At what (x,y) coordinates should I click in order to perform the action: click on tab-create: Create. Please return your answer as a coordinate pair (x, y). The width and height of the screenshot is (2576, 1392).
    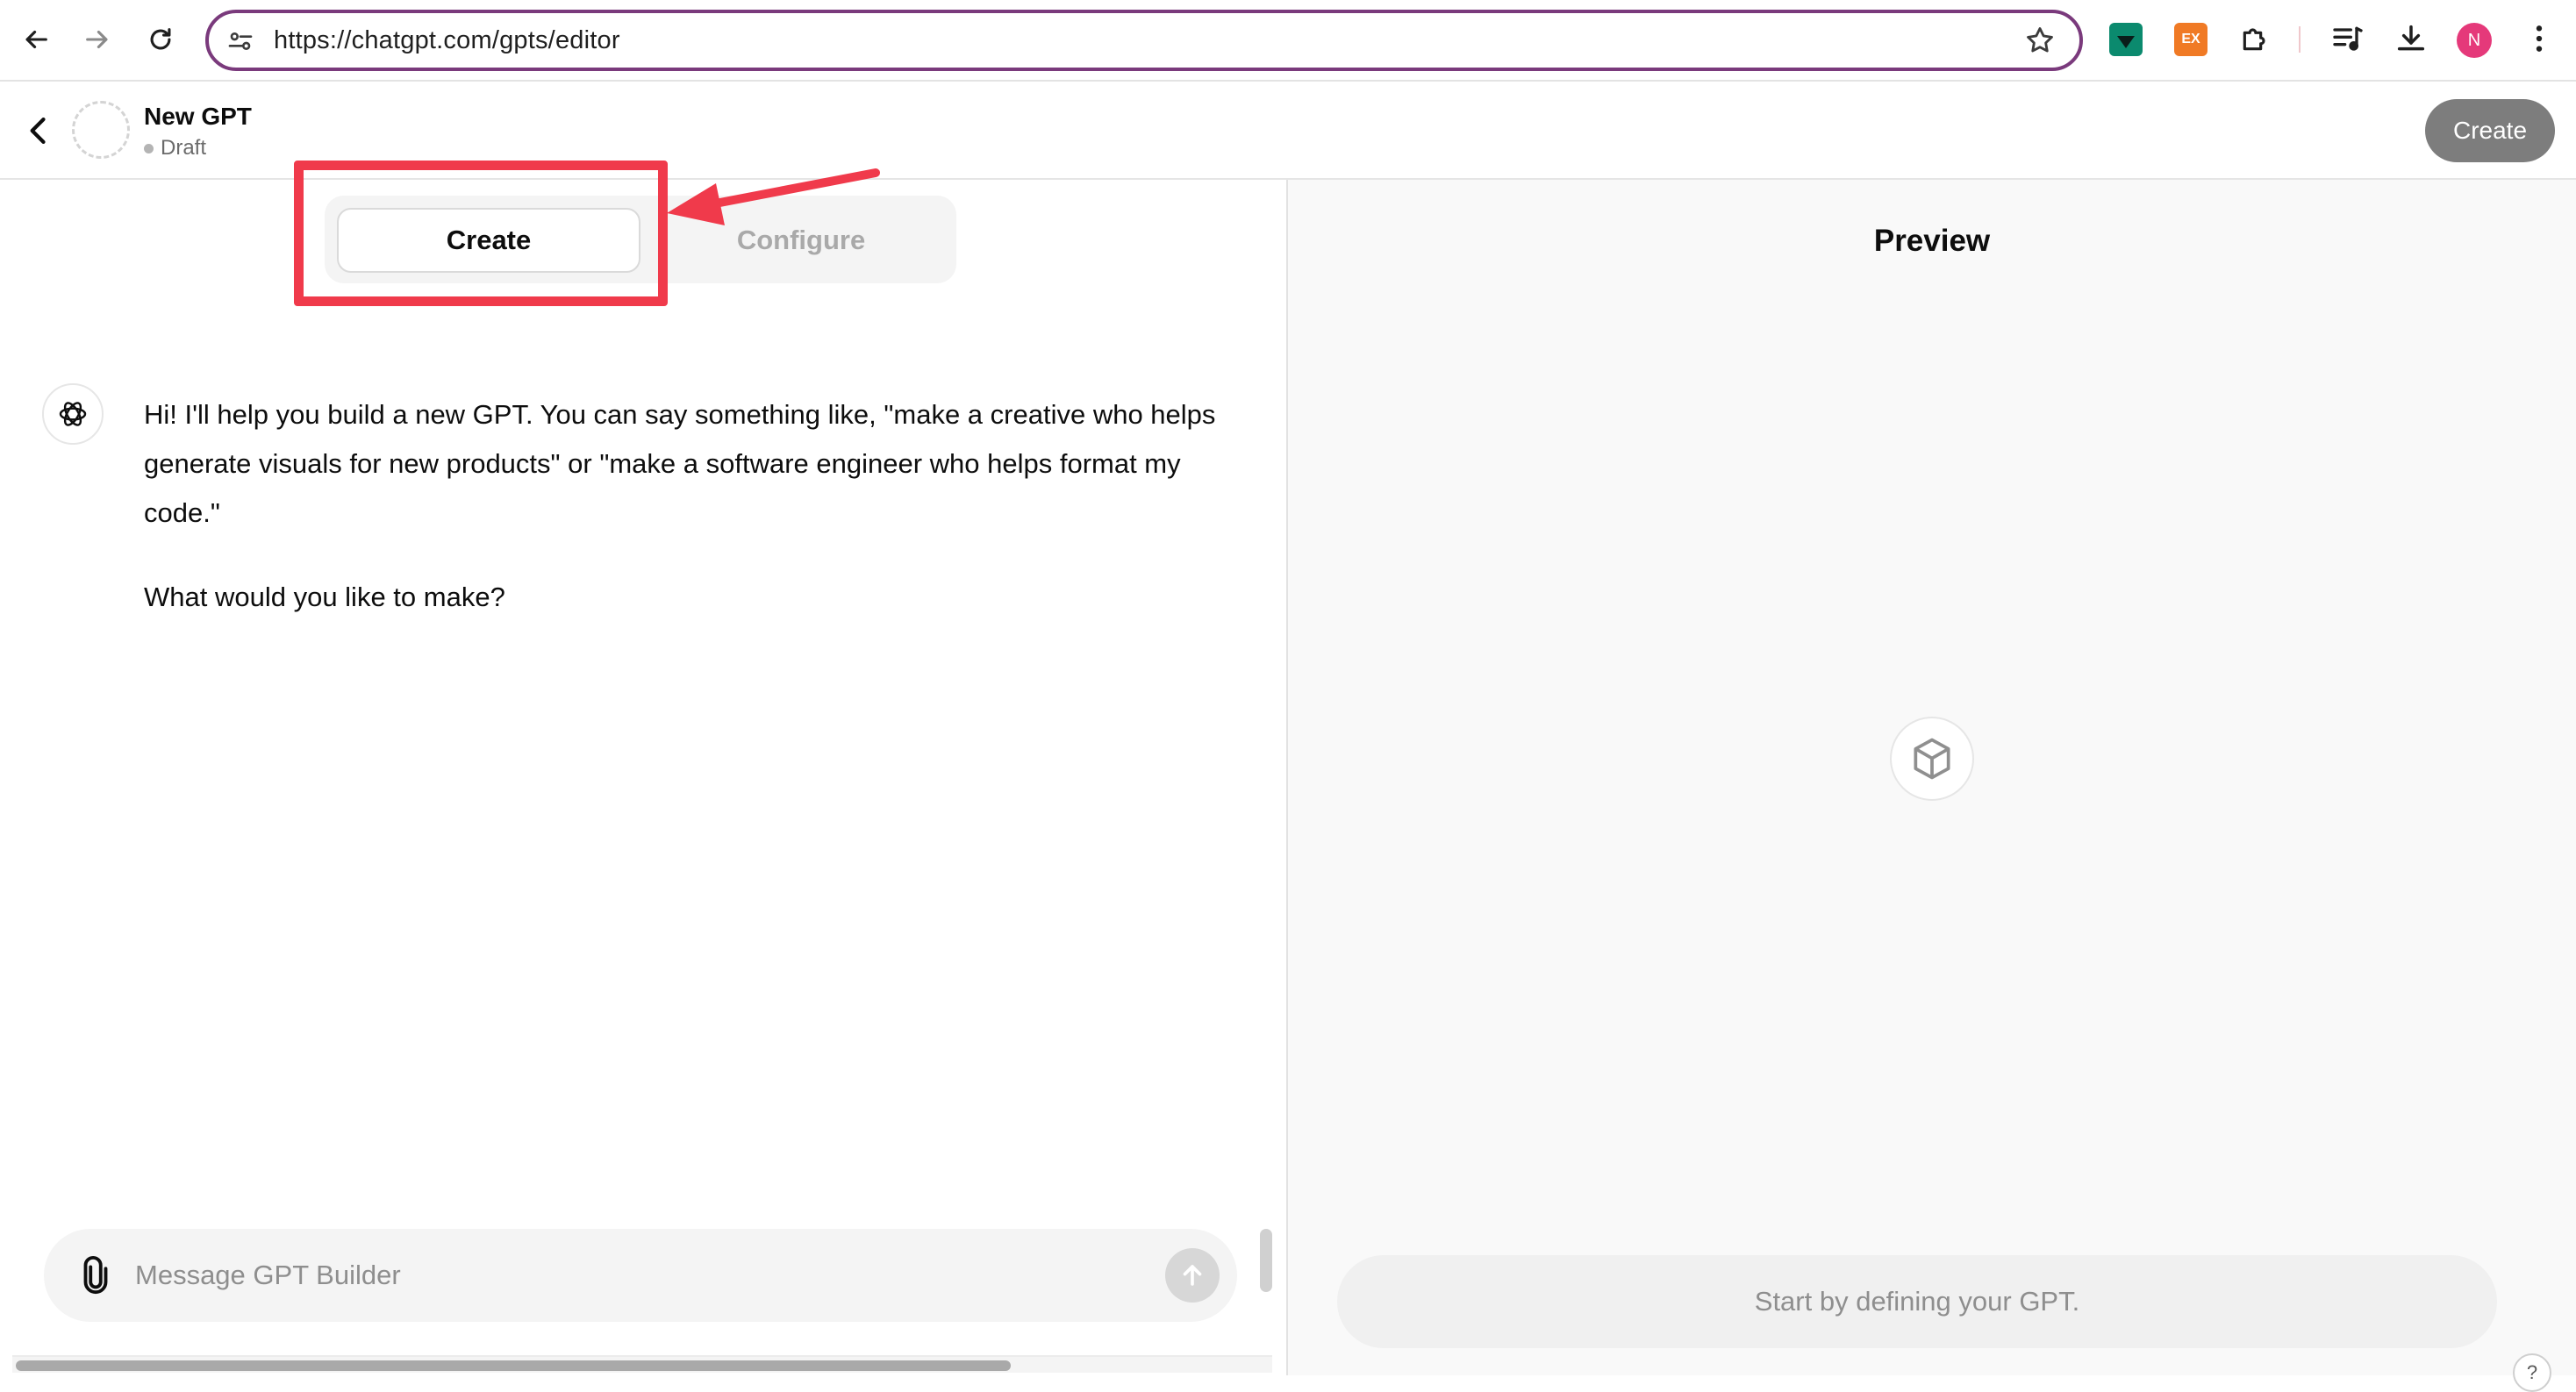
    Looking at the image, I should click on (488, 241).